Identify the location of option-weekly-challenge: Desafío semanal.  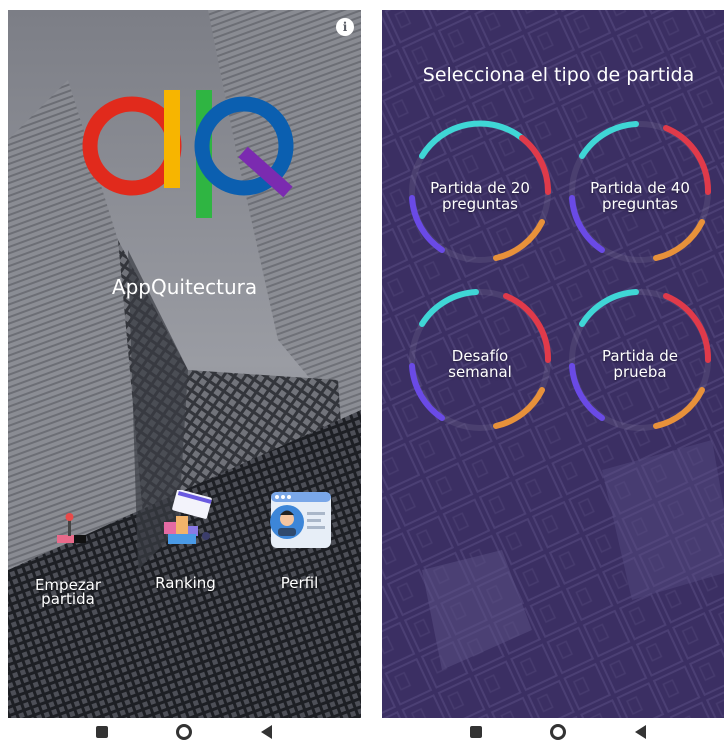
(480, 360).